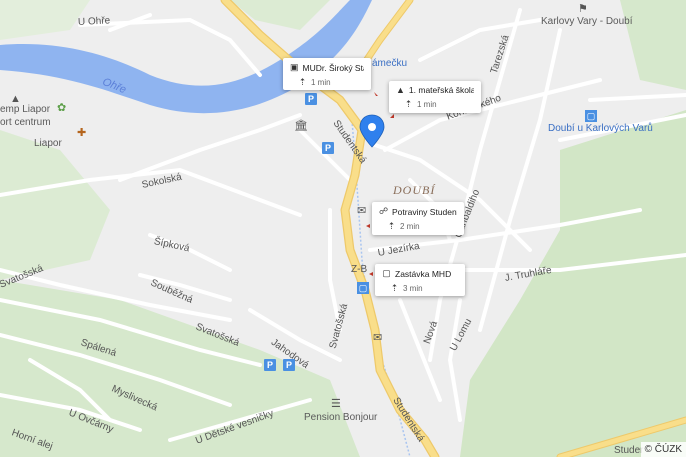 This screenshot has height=457, width=686. What do you see at coordinates (61, 108) in the screenshot?
I see `palm-icon: ✿` at bounding box center [61, 108].